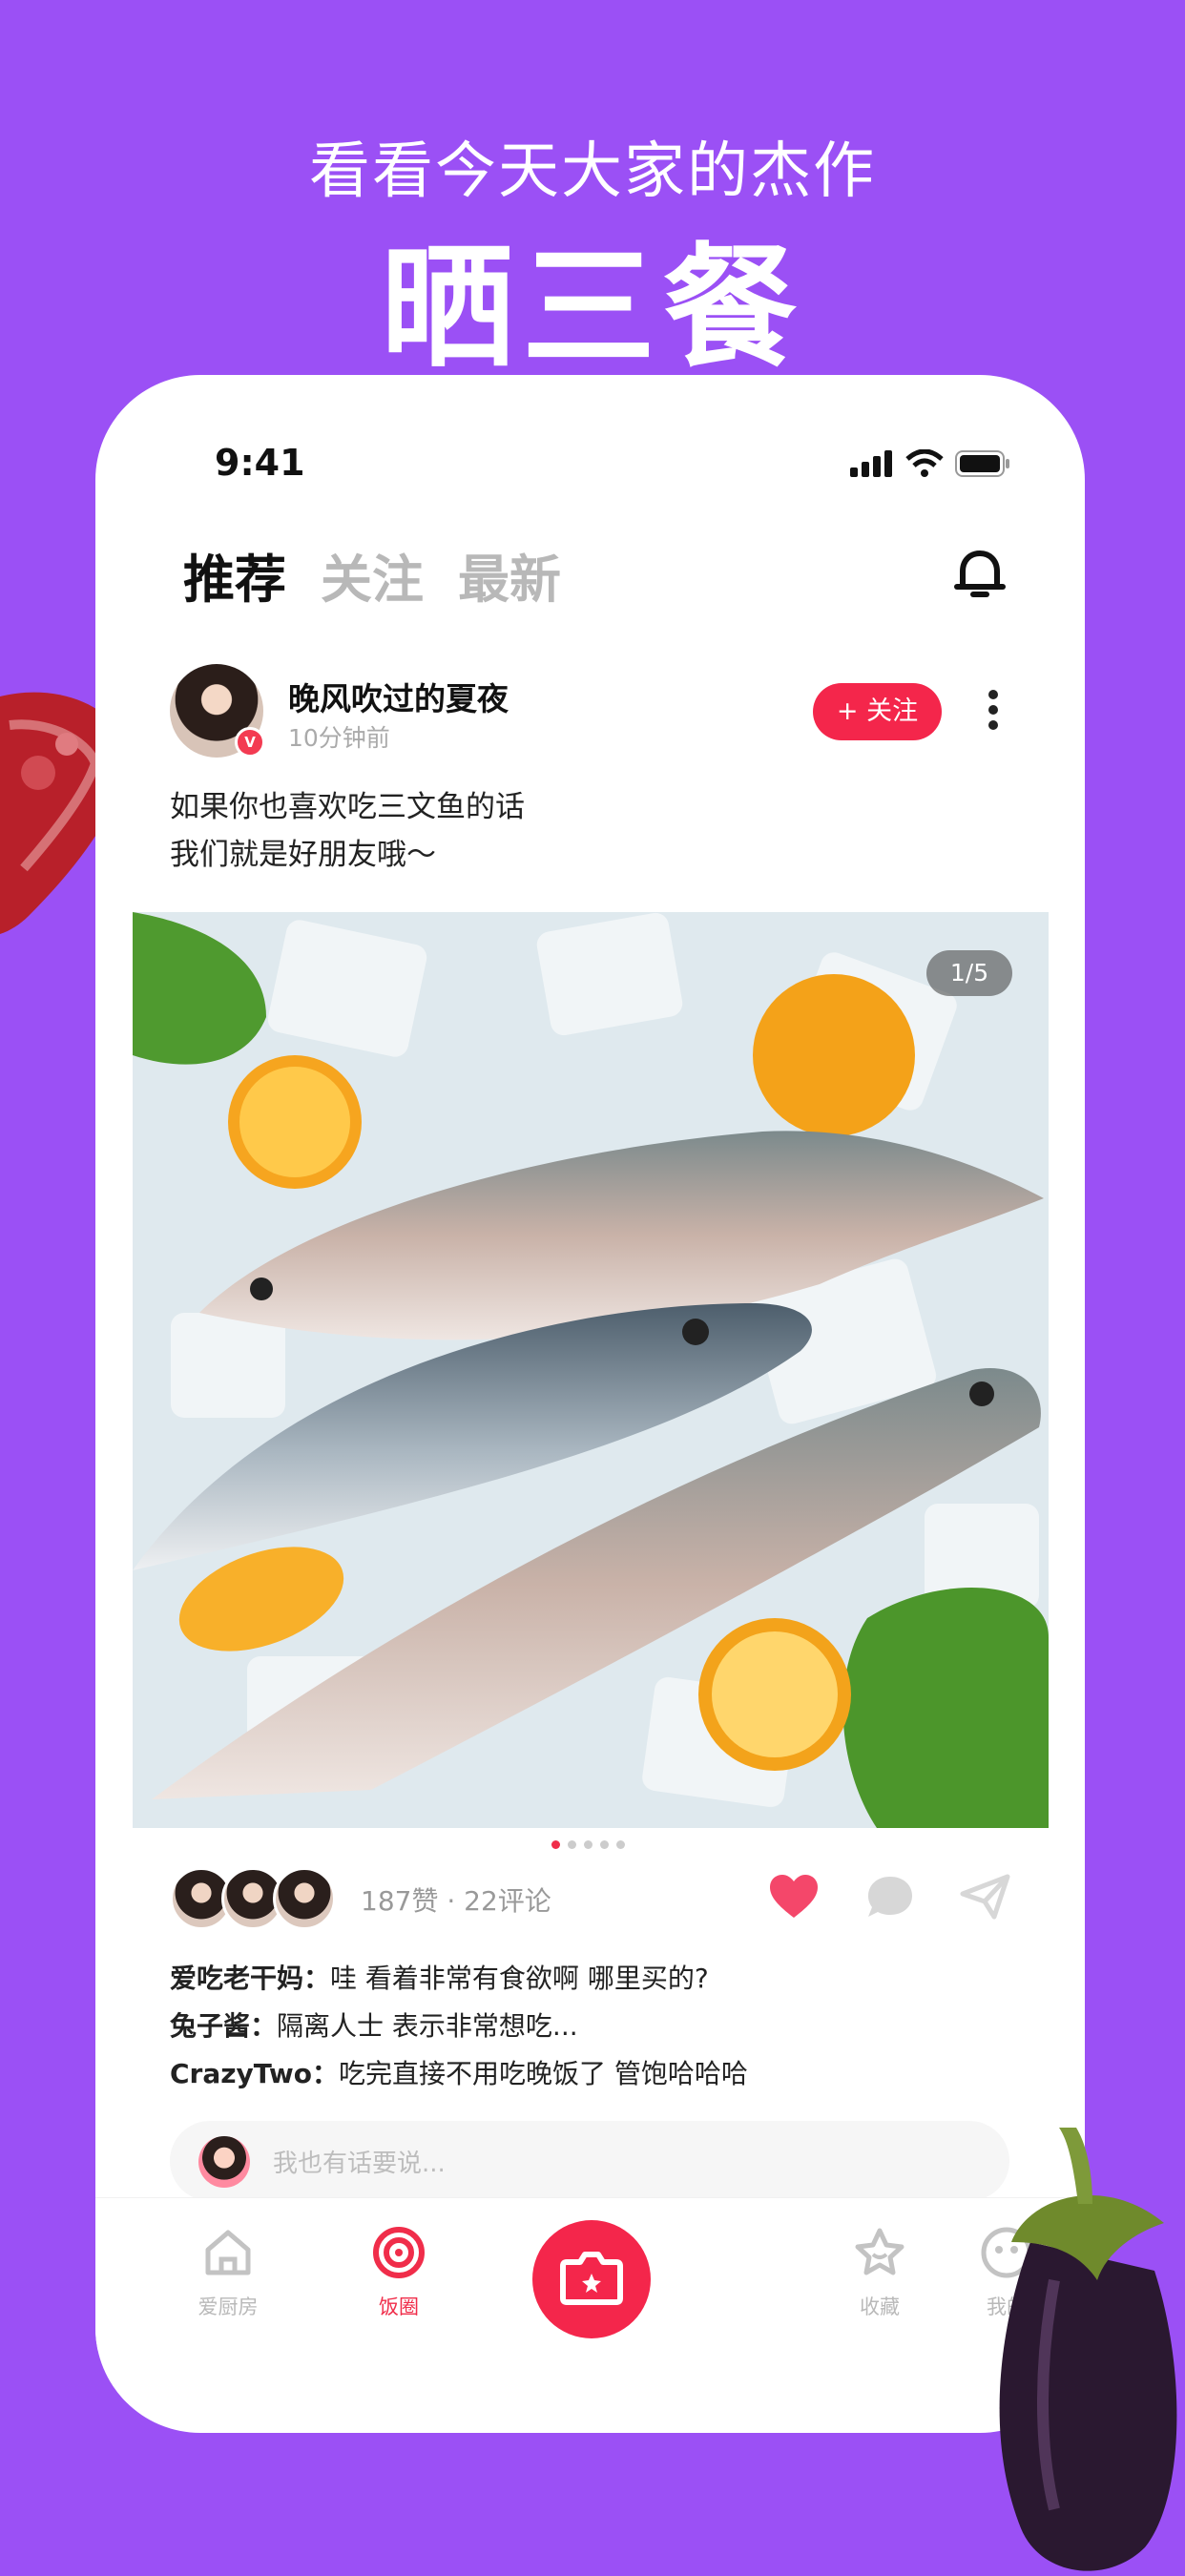 The image size is (1185, 2576). What do you see at coordinates (234, 579) in the screenshot?
I see `tab-recommend: 推荐` at bounding box center [234, 579].